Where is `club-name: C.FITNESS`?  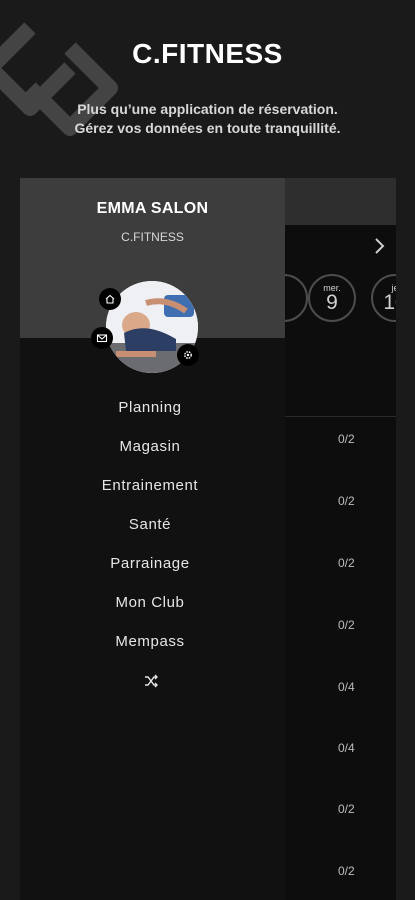
club-name: C.FITNESS is located at coordinates (152, 237).